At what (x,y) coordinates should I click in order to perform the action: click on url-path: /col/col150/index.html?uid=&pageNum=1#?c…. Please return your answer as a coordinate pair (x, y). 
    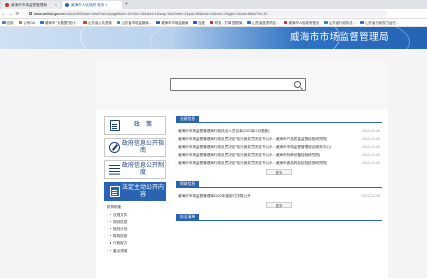
    Looking at the image, I should click on (166, 13).